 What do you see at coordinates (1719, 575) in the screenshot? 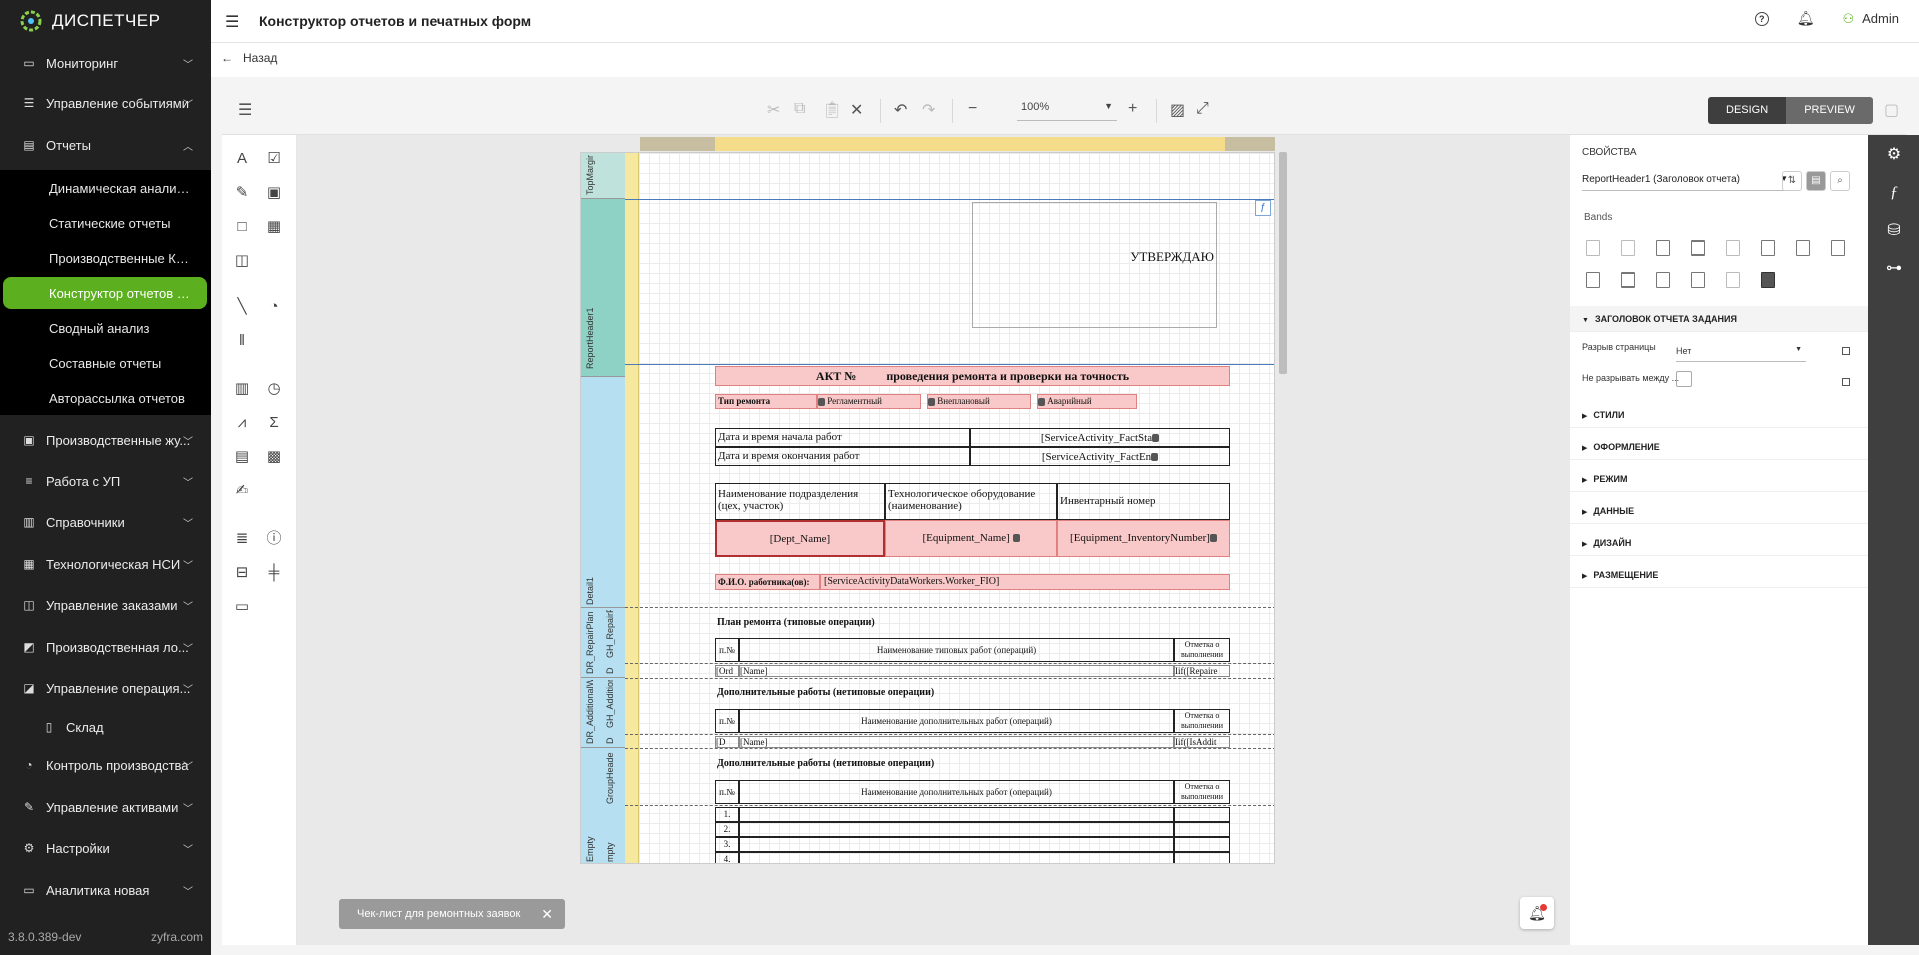
I see `section-layout: ▶ РАЗМЕЩЕНИЕ` at bounding box center [1719, 575].